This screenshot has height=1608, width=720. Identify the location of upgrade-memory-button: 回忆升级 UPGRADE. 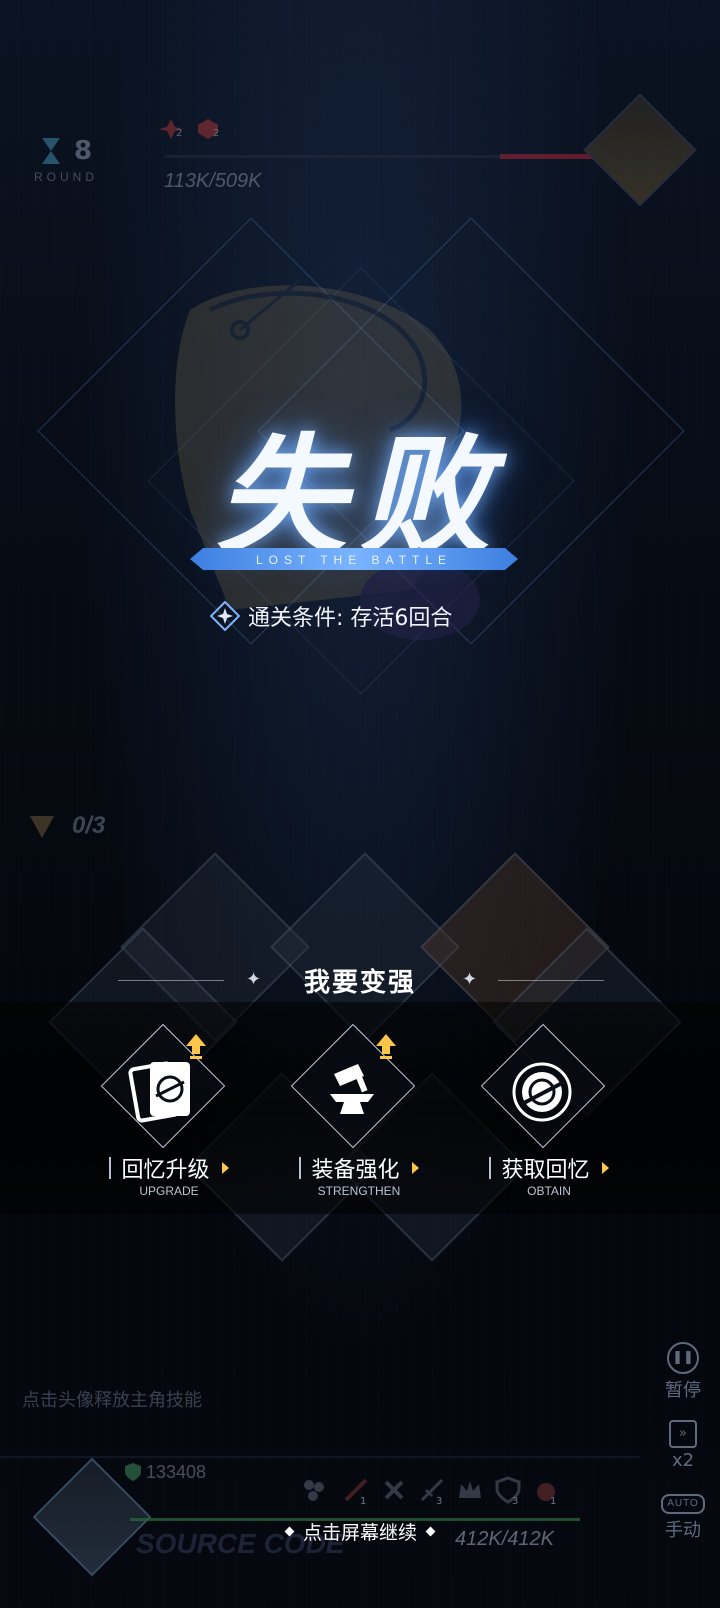
(169, 1112).